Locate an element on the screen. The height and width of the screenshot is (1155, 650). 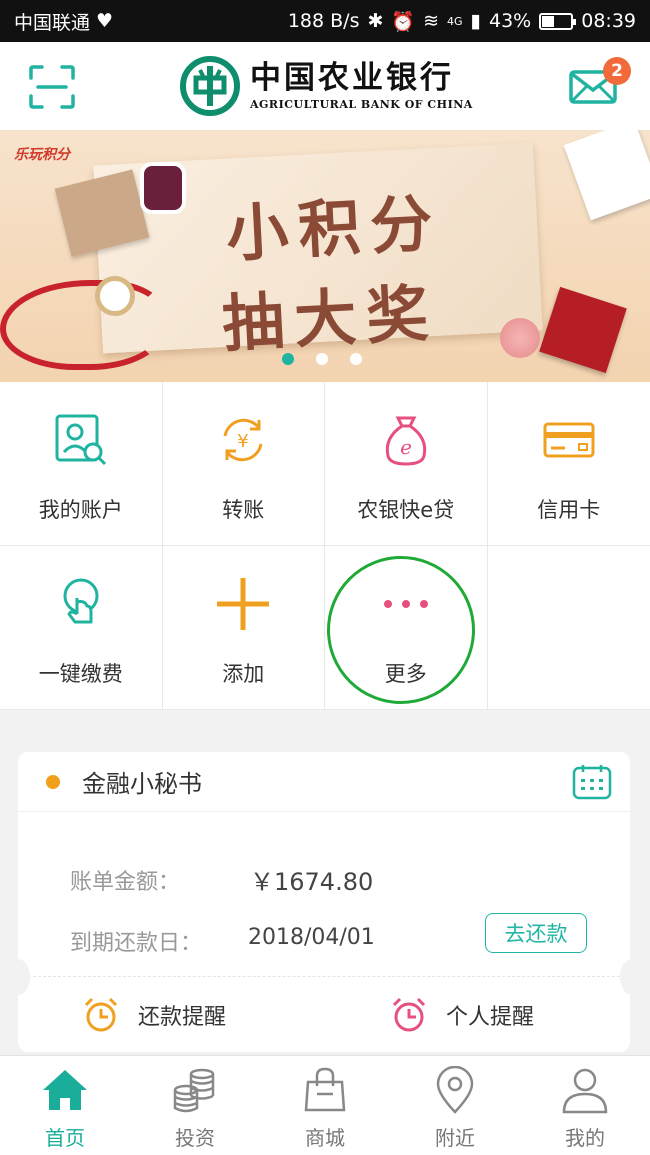
alarm-icon: ⏰ is located at coordinates (403, 21).